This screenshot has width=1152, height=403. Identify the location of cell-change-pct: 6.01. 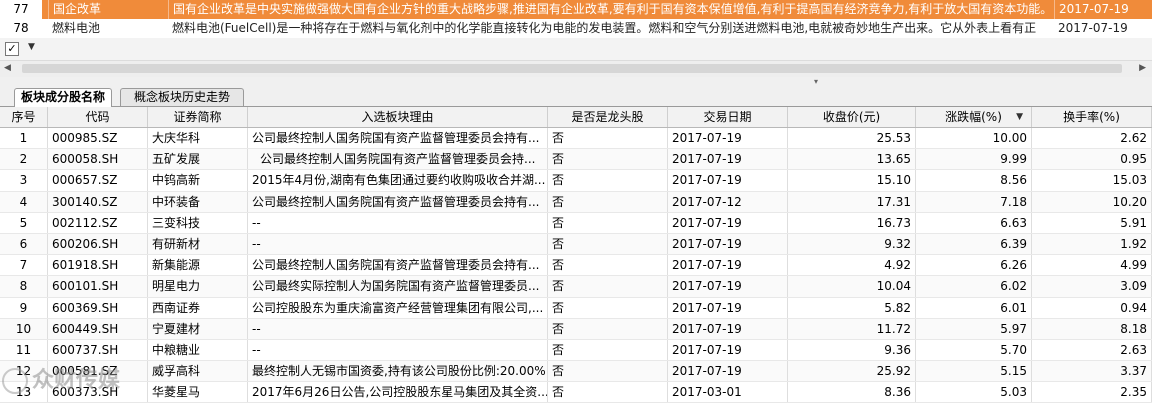
(974, 307).